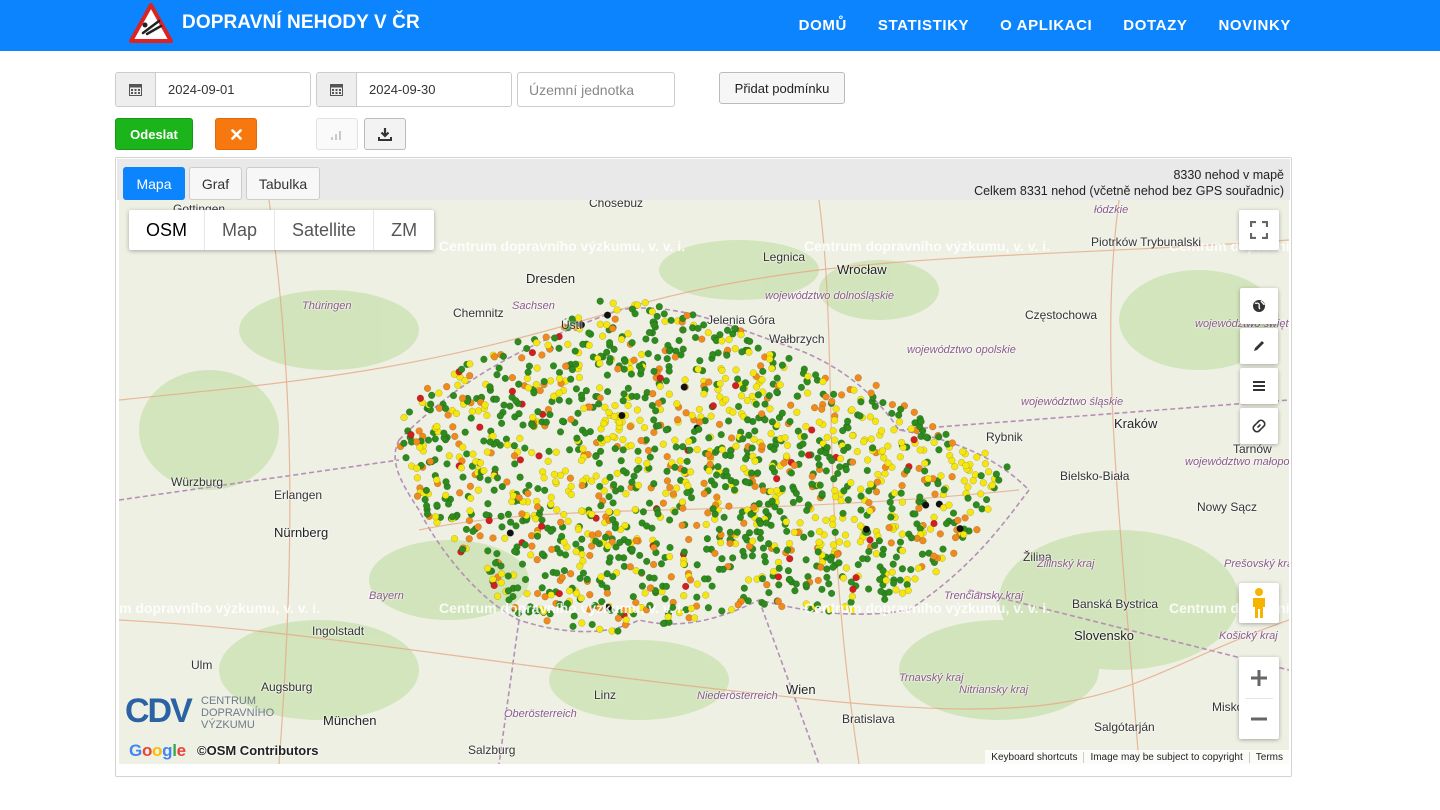 The image size is (1440, 810). I want to click on share-link-button, so click(1259, 426).